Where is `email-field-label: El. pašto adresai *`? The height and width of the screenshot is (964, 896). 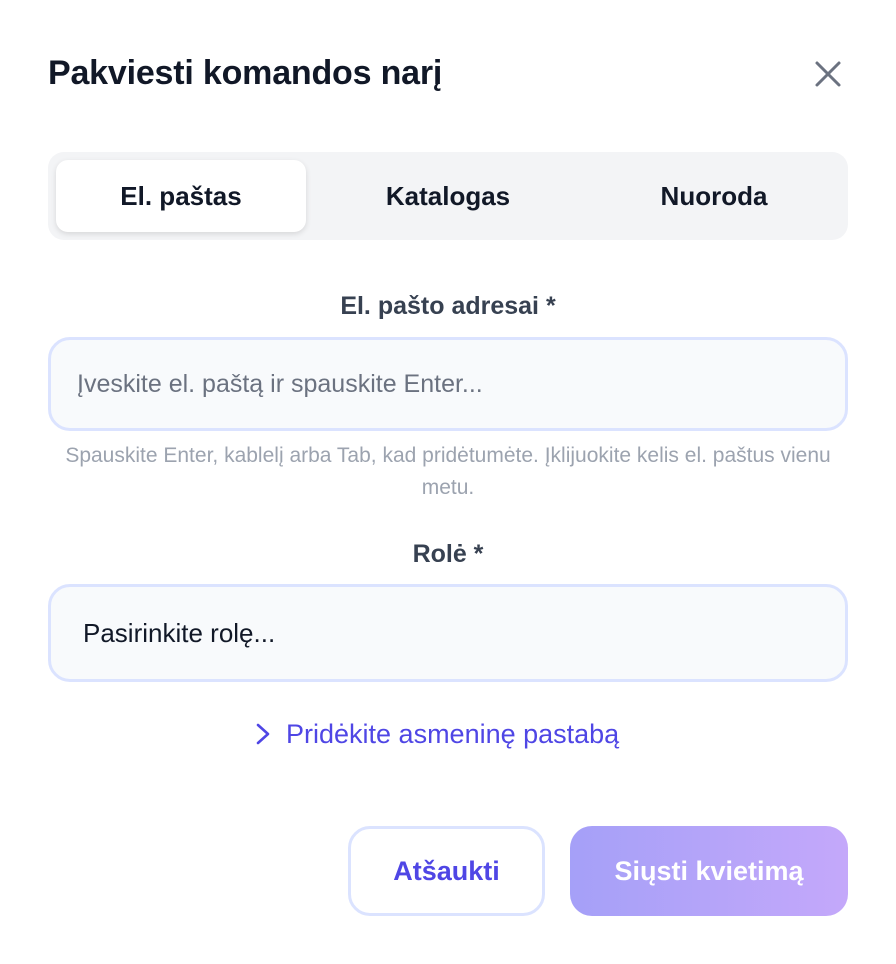
email-field-label: El. pašto adresai * is located at coordinates (448, 306).